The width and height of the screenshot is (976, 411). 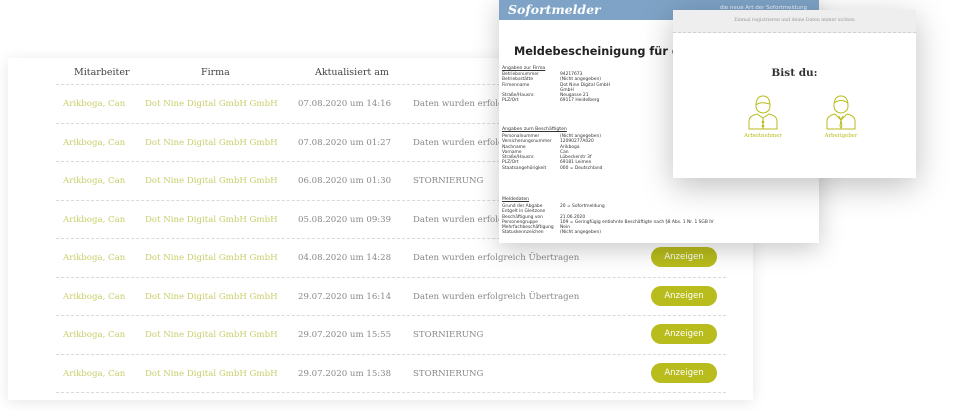 I want to click on employer-option-label: Arbeitgeber, so click(x=841, y=136).